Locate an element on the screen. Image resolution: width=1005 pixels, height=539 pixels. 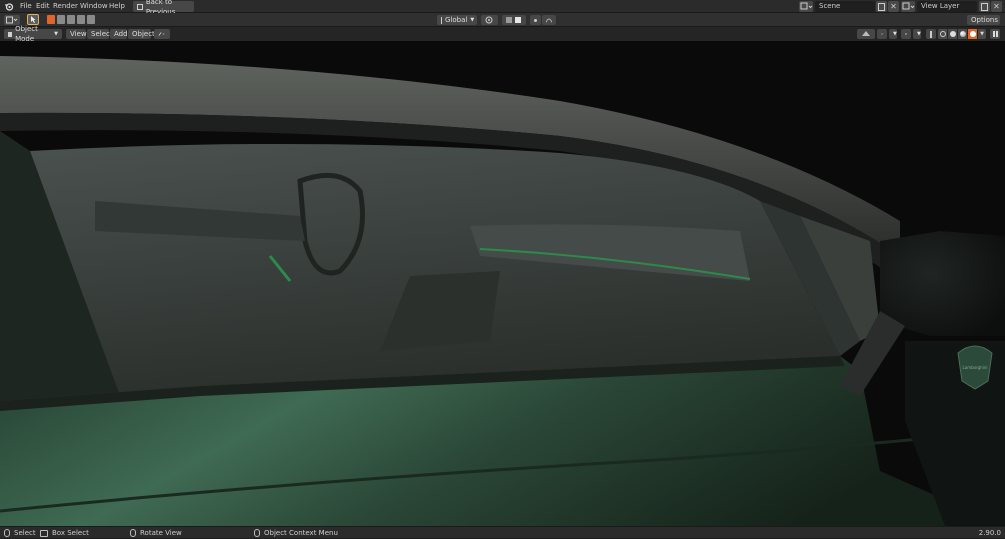
proportional-falloff-dropdown is located at coordinates (549, 20).